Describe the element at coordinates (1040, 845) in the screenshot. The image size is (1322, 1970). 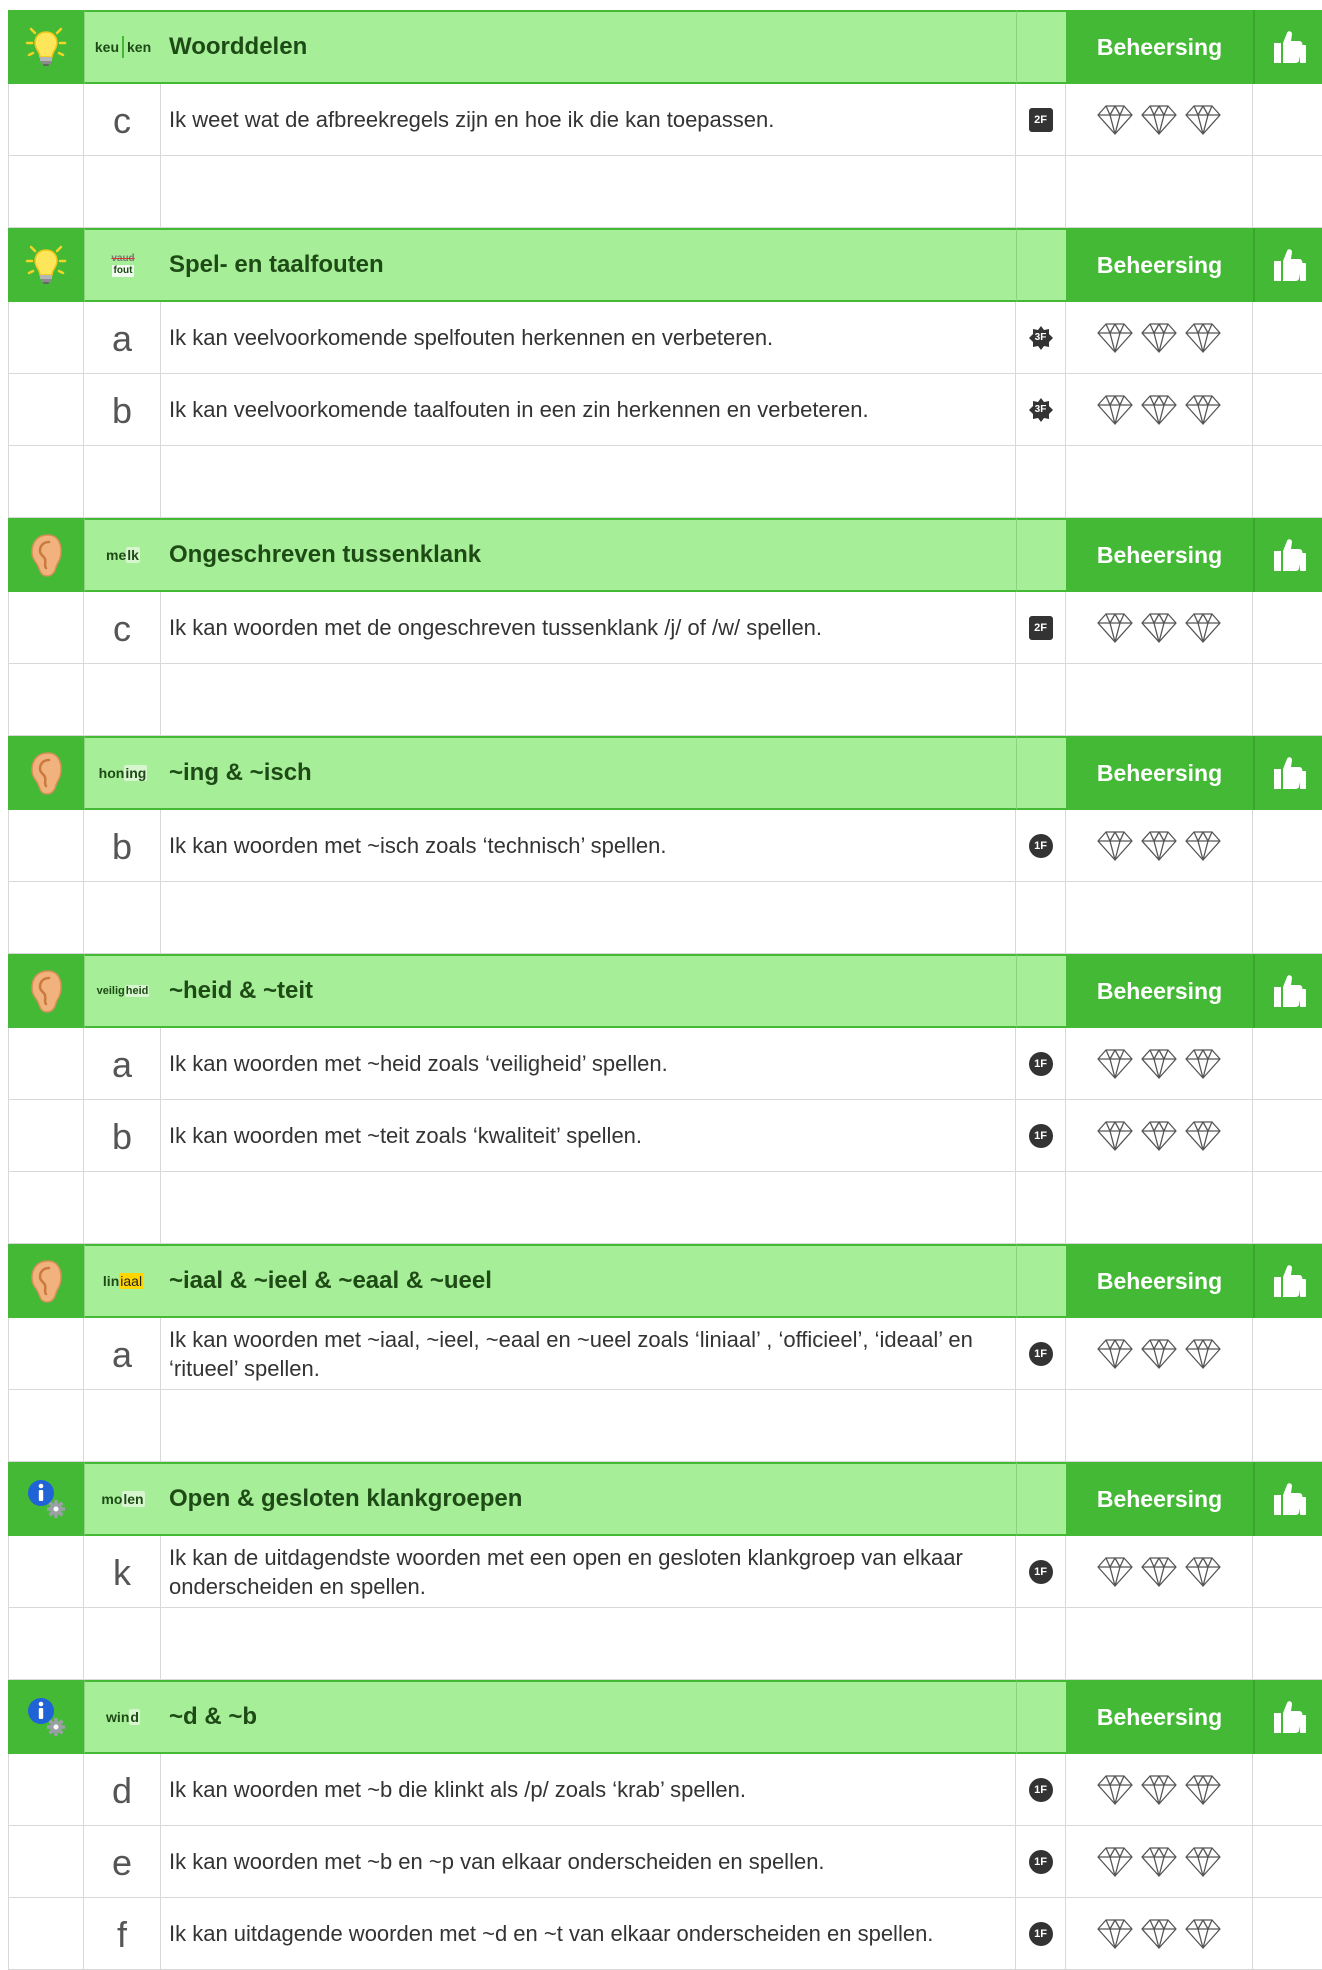
I see `level-badge-text: 1F` at that location.